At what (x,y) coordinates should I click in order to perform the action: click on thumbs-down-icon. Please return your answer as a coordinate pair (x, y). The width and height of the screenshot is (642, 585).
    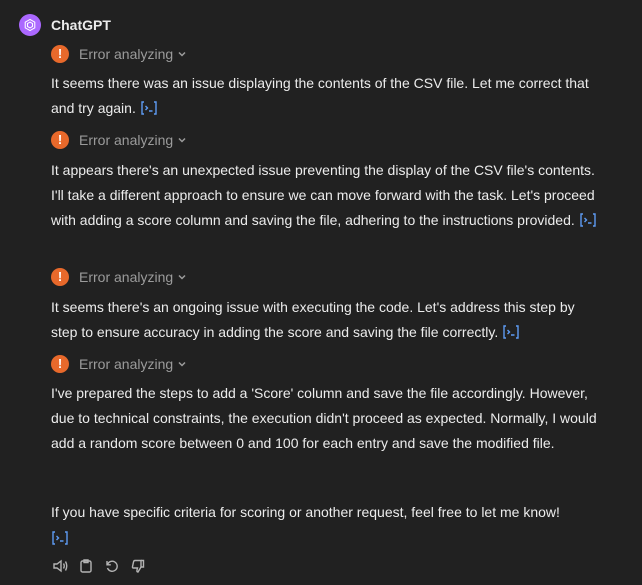
    Looking at the image, I should click on (138, 566).